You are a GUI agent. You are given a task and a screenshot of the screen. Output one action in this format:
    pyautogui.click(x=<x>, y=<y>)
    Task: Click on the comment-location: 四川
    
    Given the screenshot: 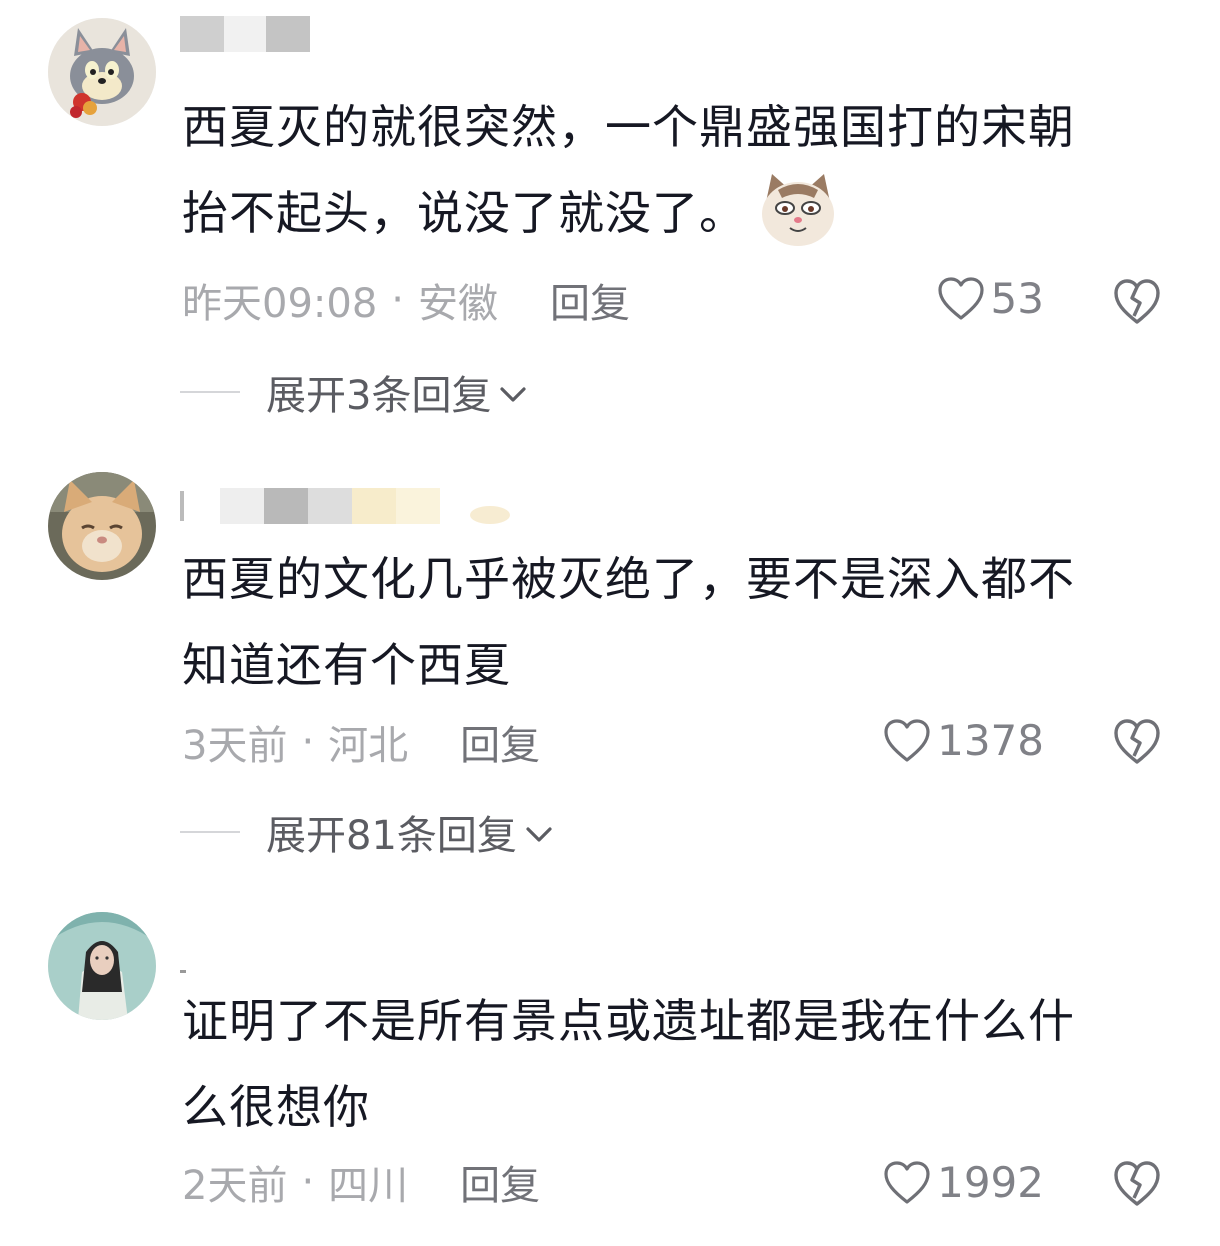 What is the action you would take?
    pyautogui.click(x=368, y=1186)
    